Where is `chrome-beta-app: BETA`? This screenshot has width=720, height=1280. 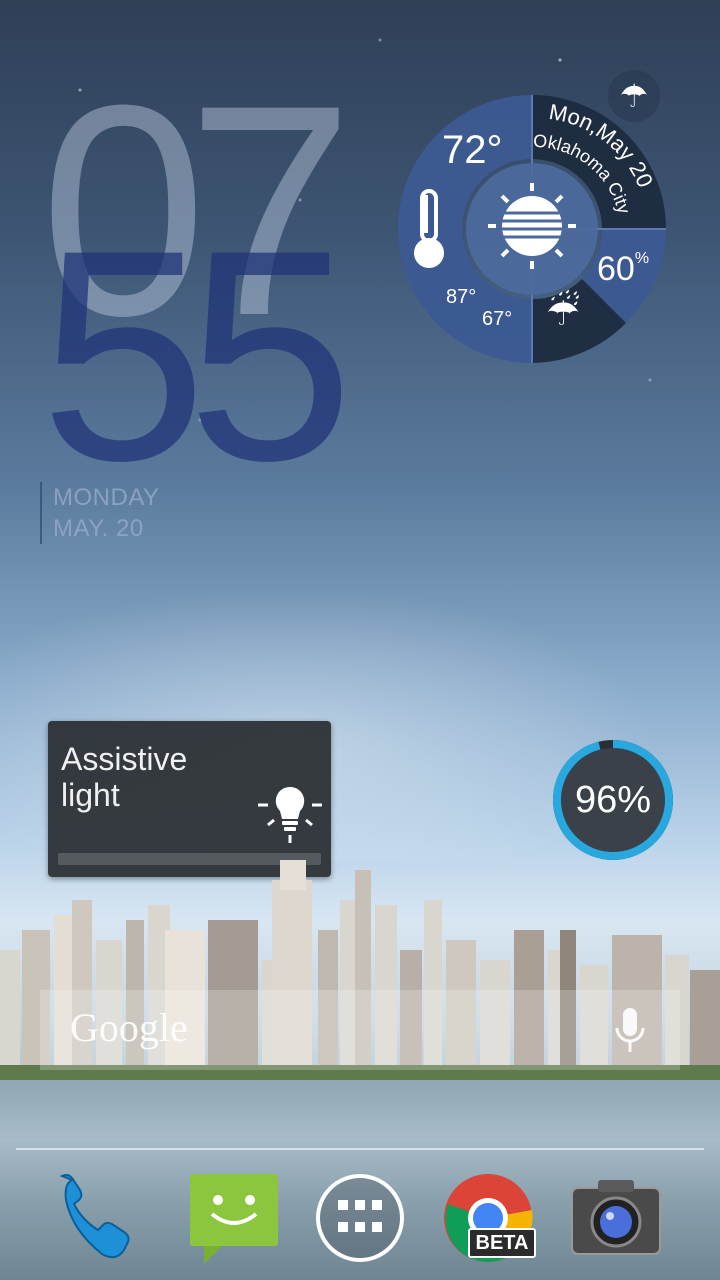
chrome-beta-app: BETA is located at coordinates (488, 1218).